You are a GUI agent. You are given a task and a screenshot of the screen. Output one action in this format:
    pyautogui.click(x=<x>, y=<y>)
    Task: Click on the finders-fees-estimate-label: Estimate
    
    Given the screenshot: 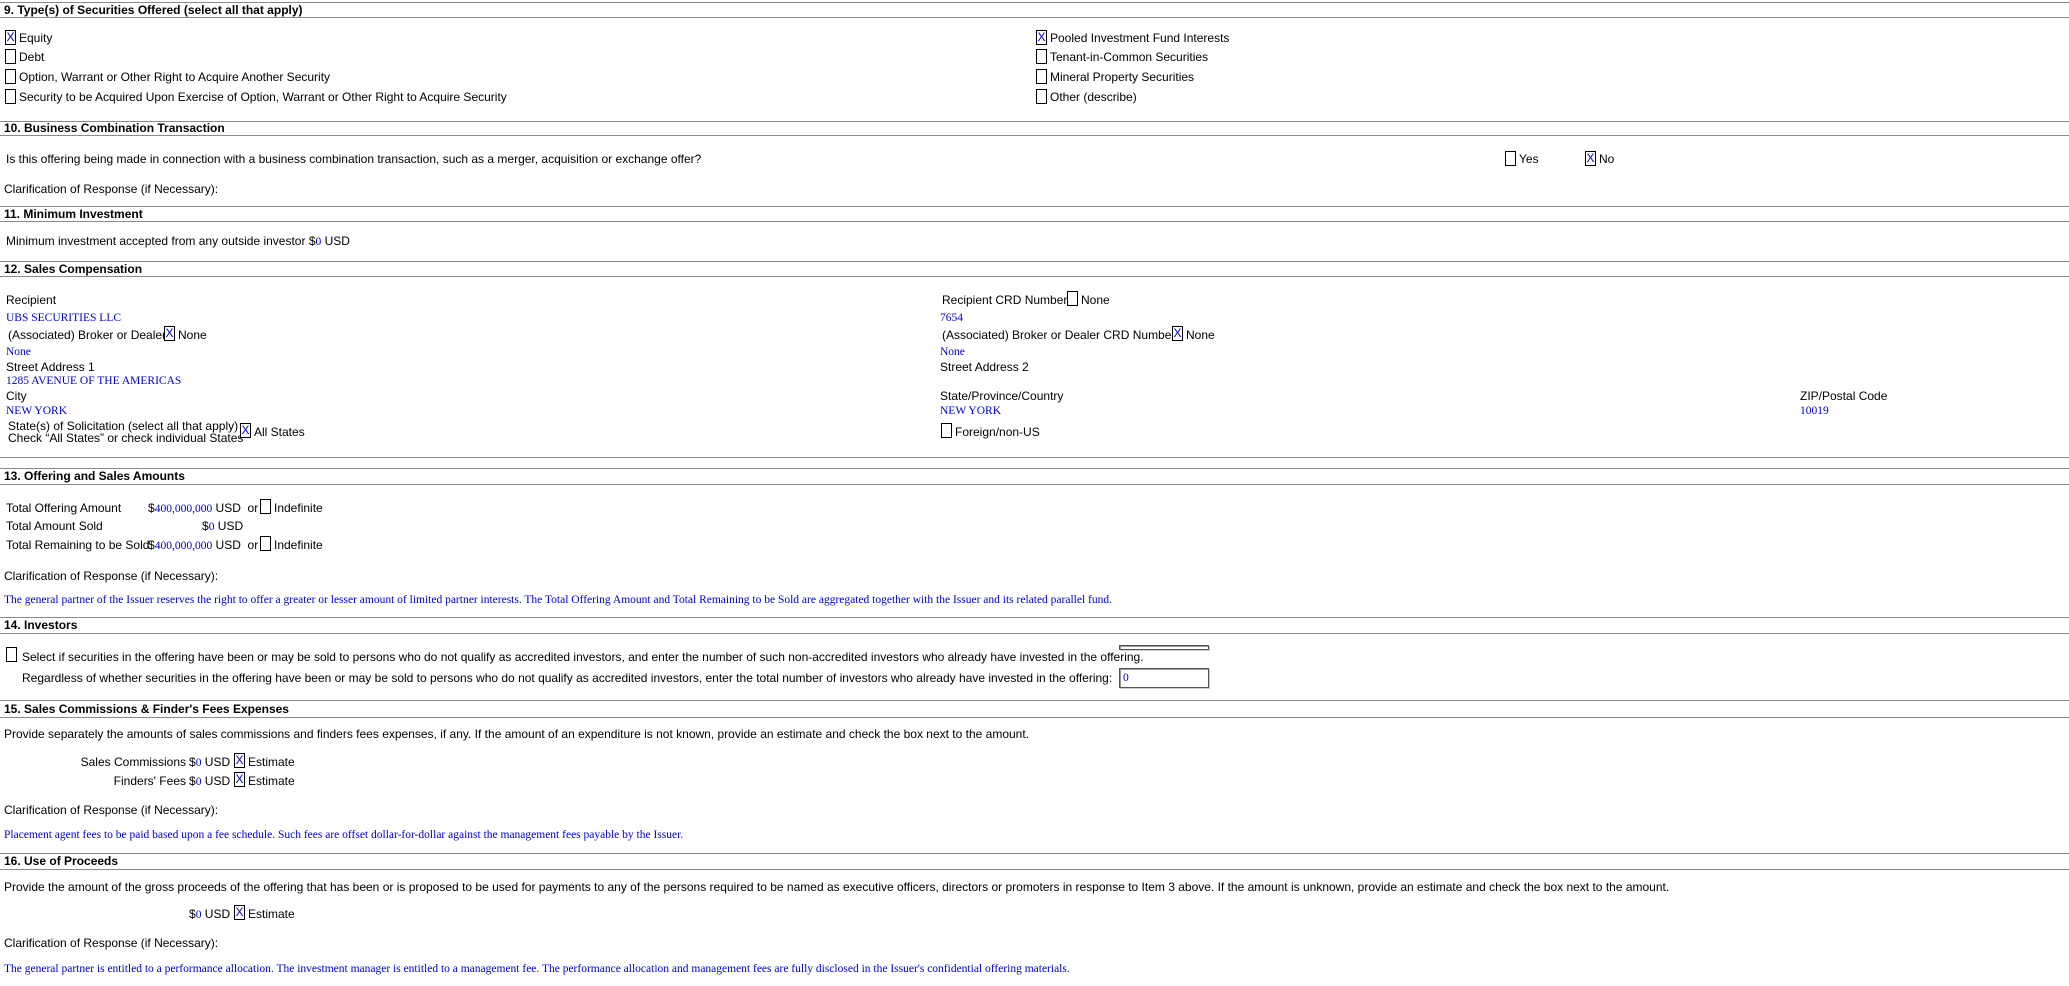 What is the action you would take?
    pyautogui.click(x=271, y=781)
    